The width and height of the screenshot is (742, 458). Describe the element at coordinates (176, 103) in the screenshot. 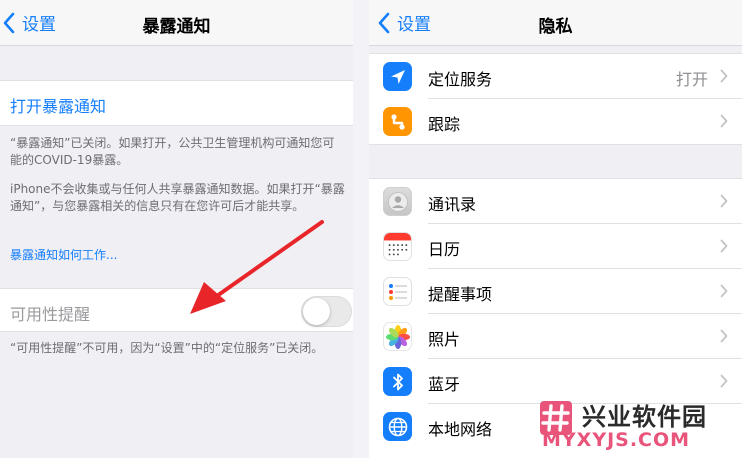

I see `open-exposure-row: 打开暴露通知` at that location.